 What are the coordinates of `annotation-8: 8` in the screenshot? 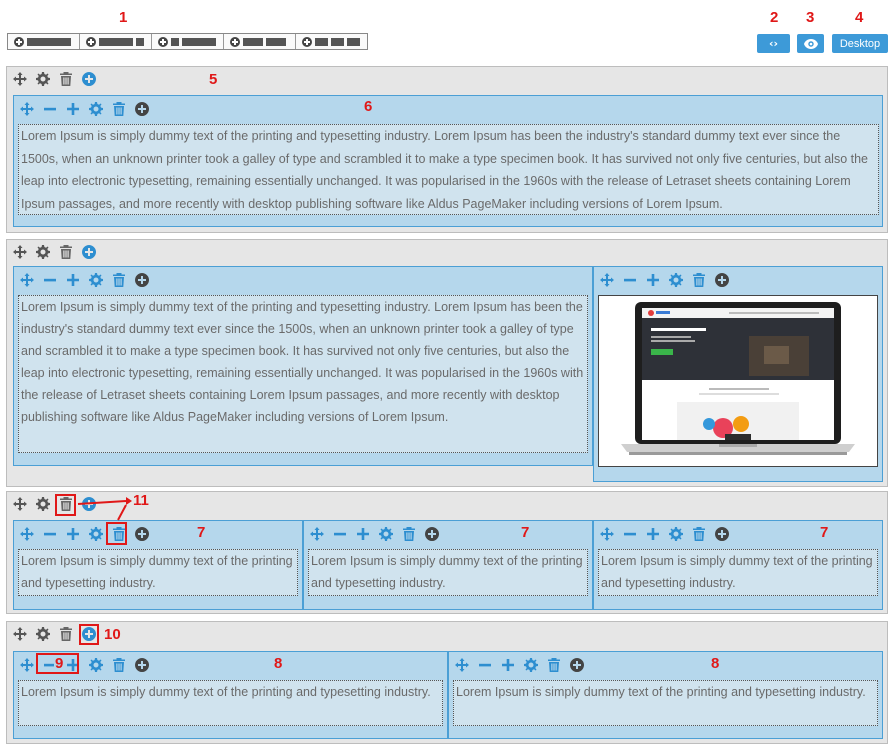 It's located at (715, 663).